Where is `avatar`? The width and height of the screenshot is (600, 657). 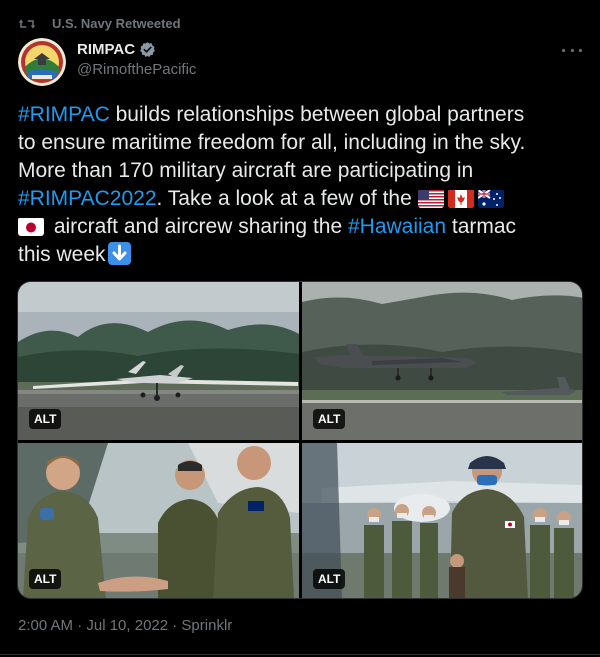
avatar is located at coordinates (42, 62).